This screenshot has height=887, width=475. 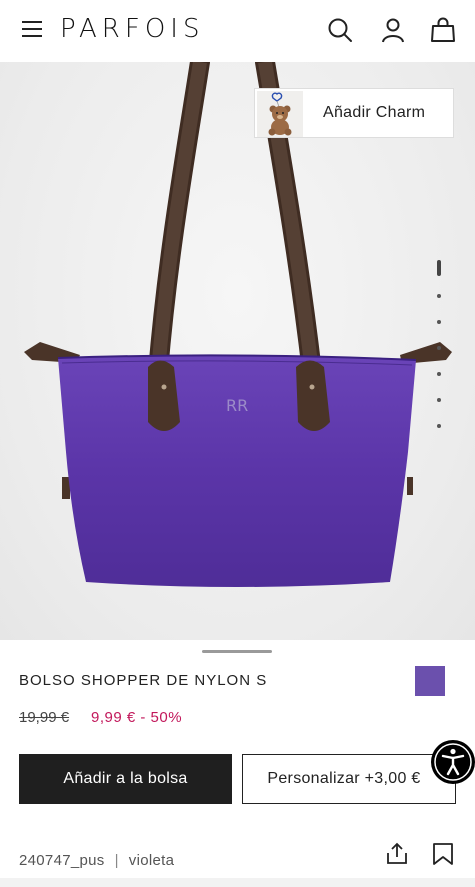 I want to click on add-charm-button: Añadir Charm, so click(x=354, y=113).